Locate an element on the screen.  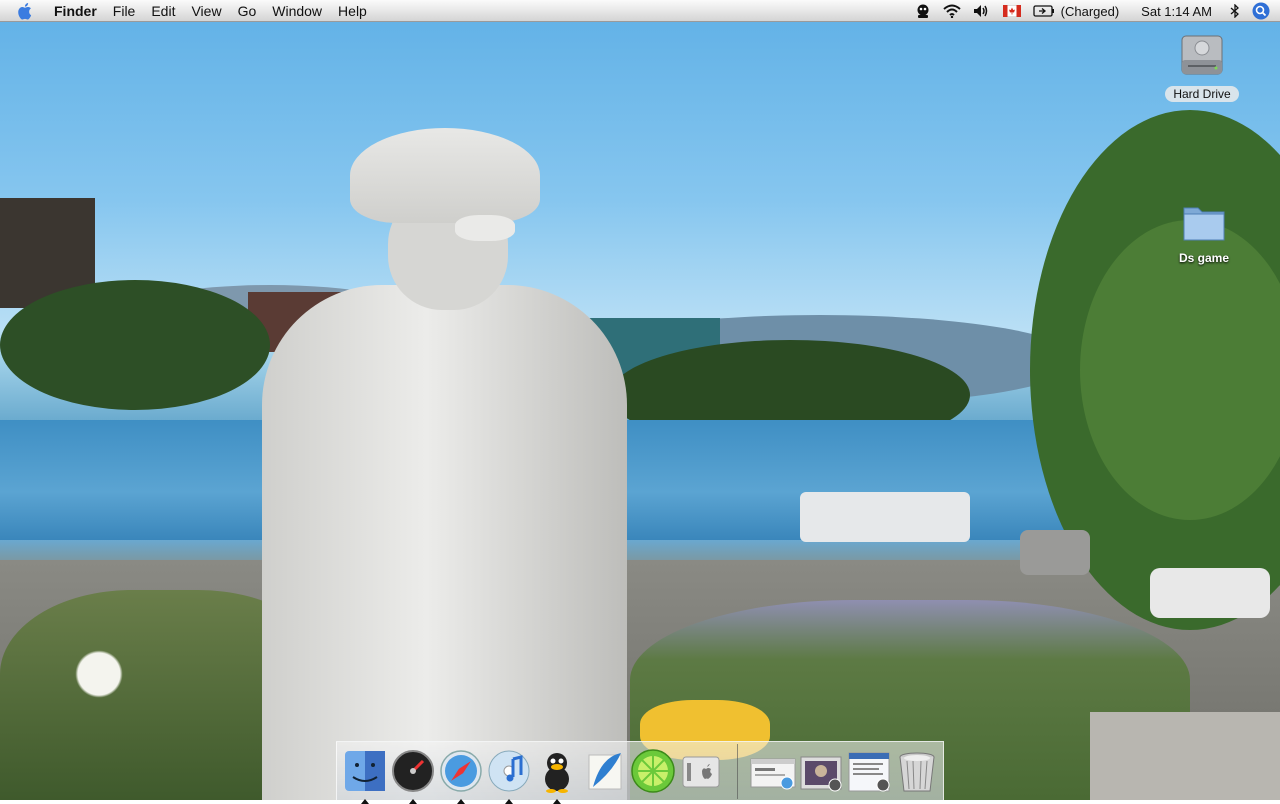
caution-sign-icon is located at coordinates (923, 11).